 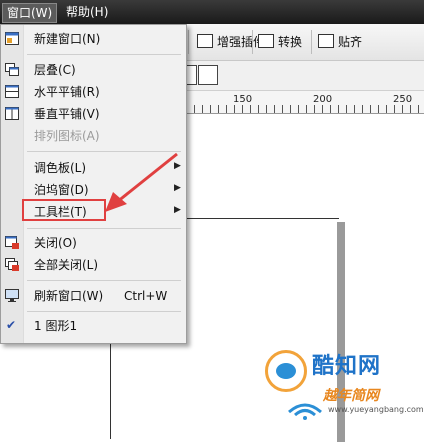 I want to click on menu-item-close: 关闭(O), so click(x=93, y=243).